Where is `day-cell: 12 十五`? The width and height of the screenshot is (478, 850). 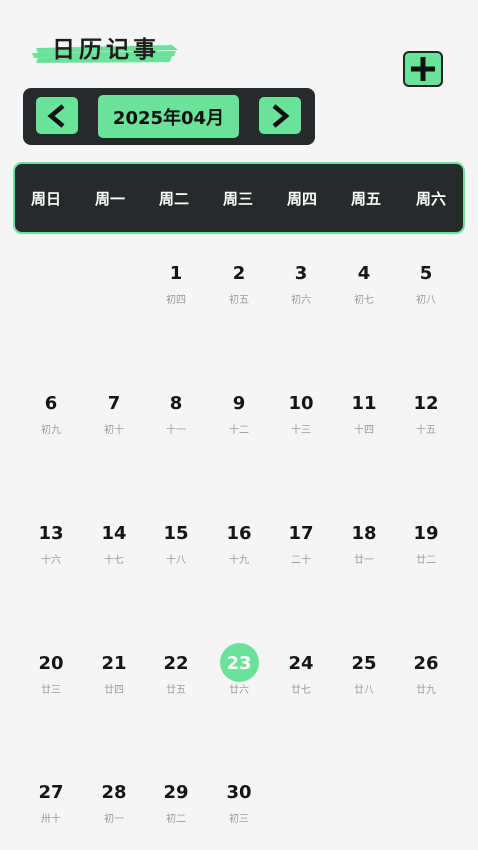 day-cell: 12 十五 is located at coordinates (426, 410).